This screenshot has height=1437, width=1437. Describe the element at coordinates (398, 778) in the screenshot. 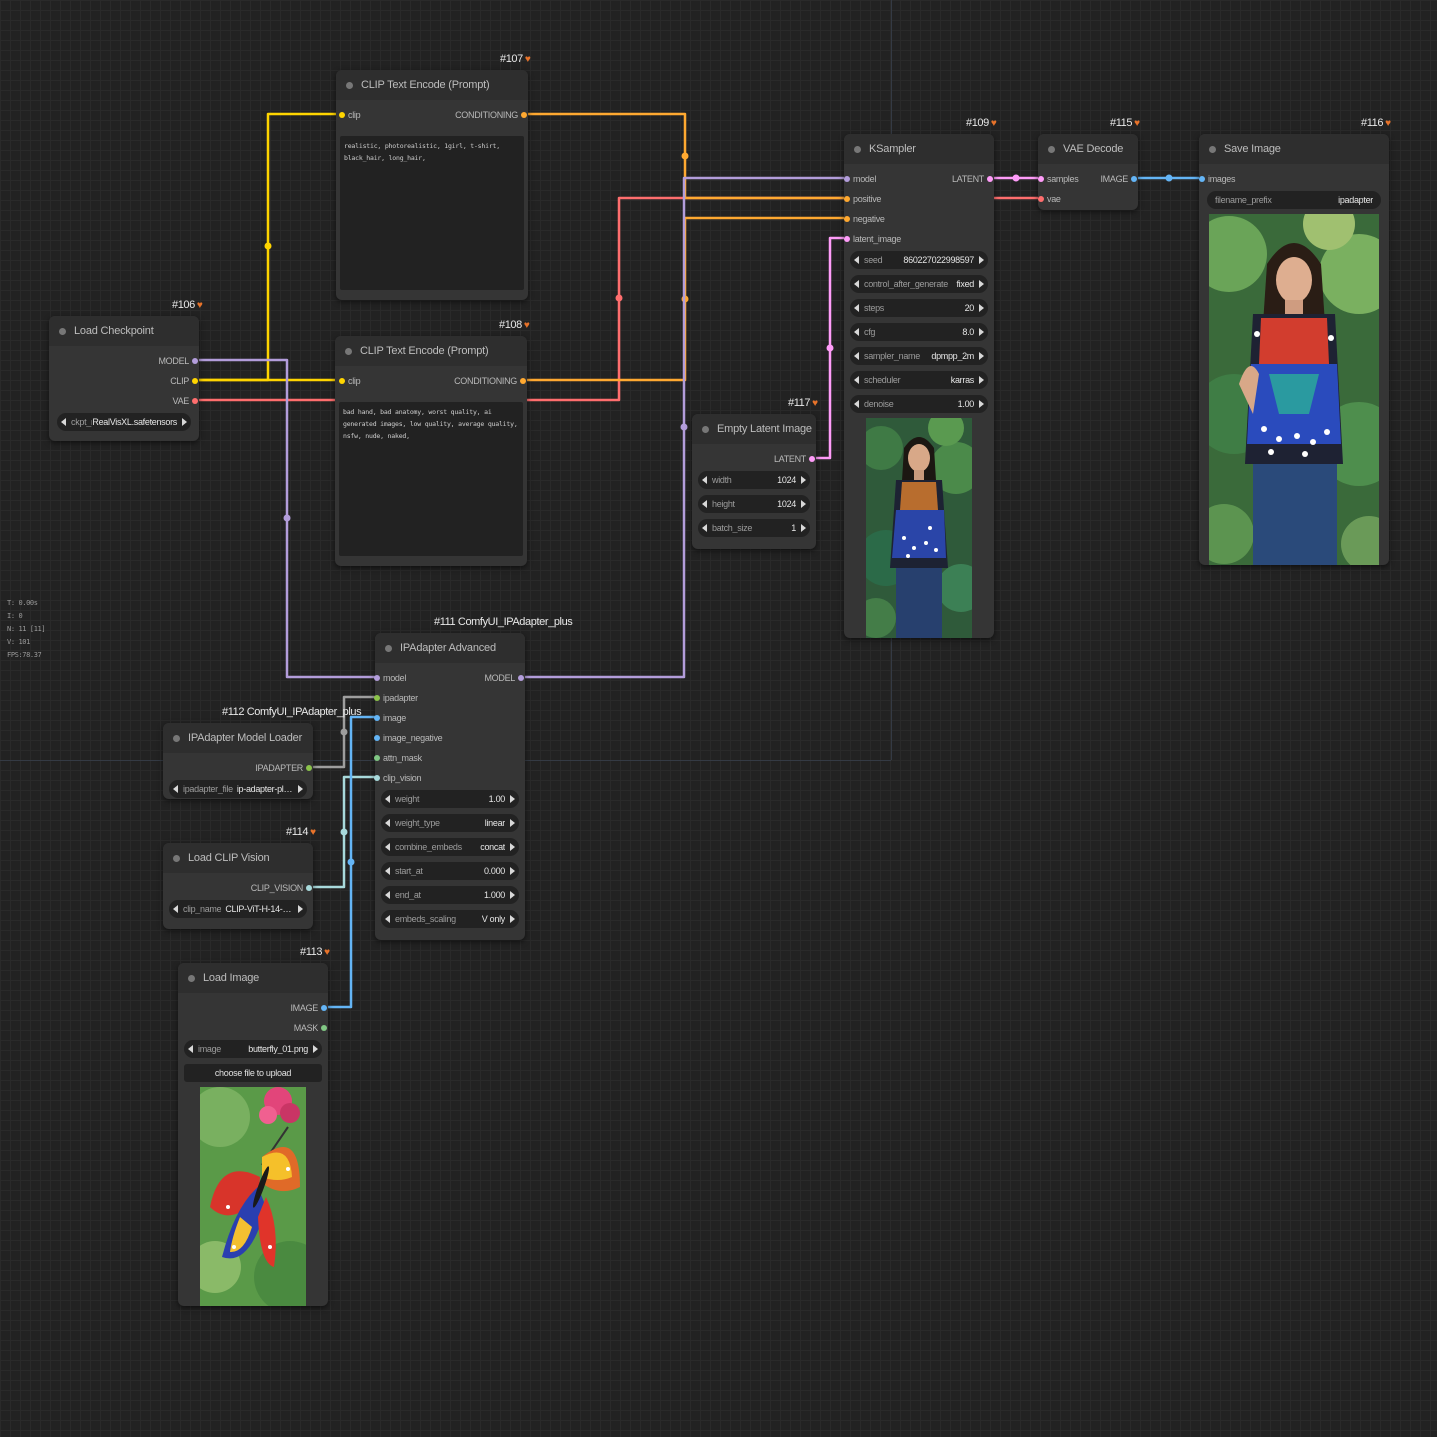

I see `input-port-clip-vision: clip_vision` at that location.